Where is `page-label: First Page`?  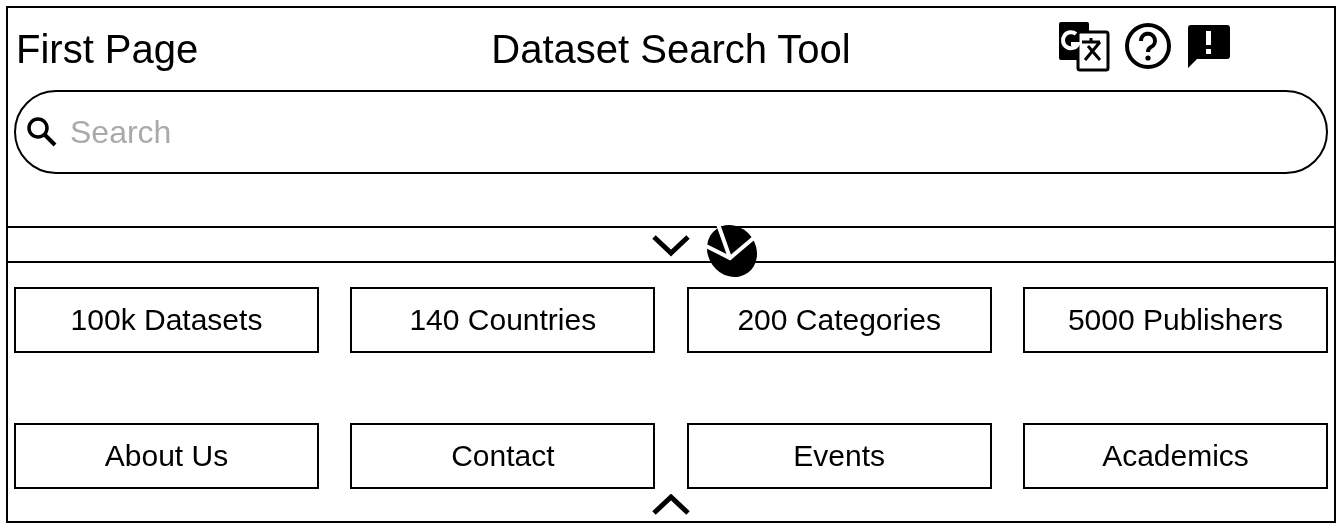 page-label: First Page is located at coordinates (107, 49).